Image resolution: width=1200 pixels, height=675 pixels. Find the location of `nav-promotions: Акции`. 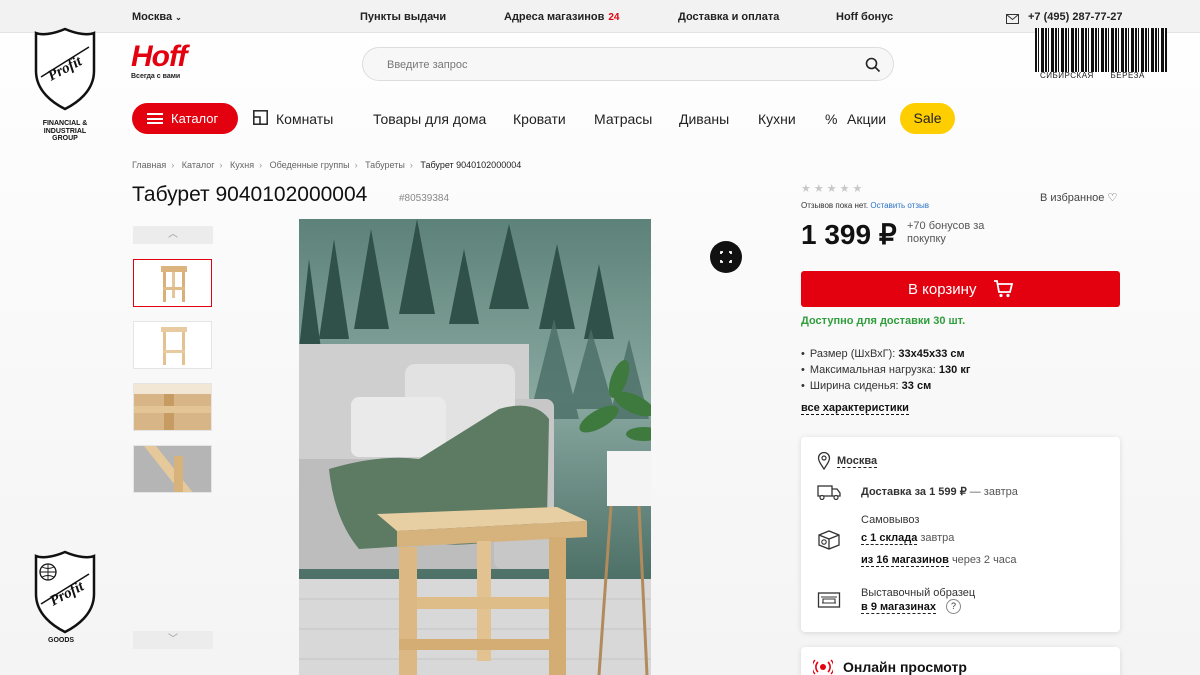

nav-promotions: Акции is located at coordinates (866, 119).